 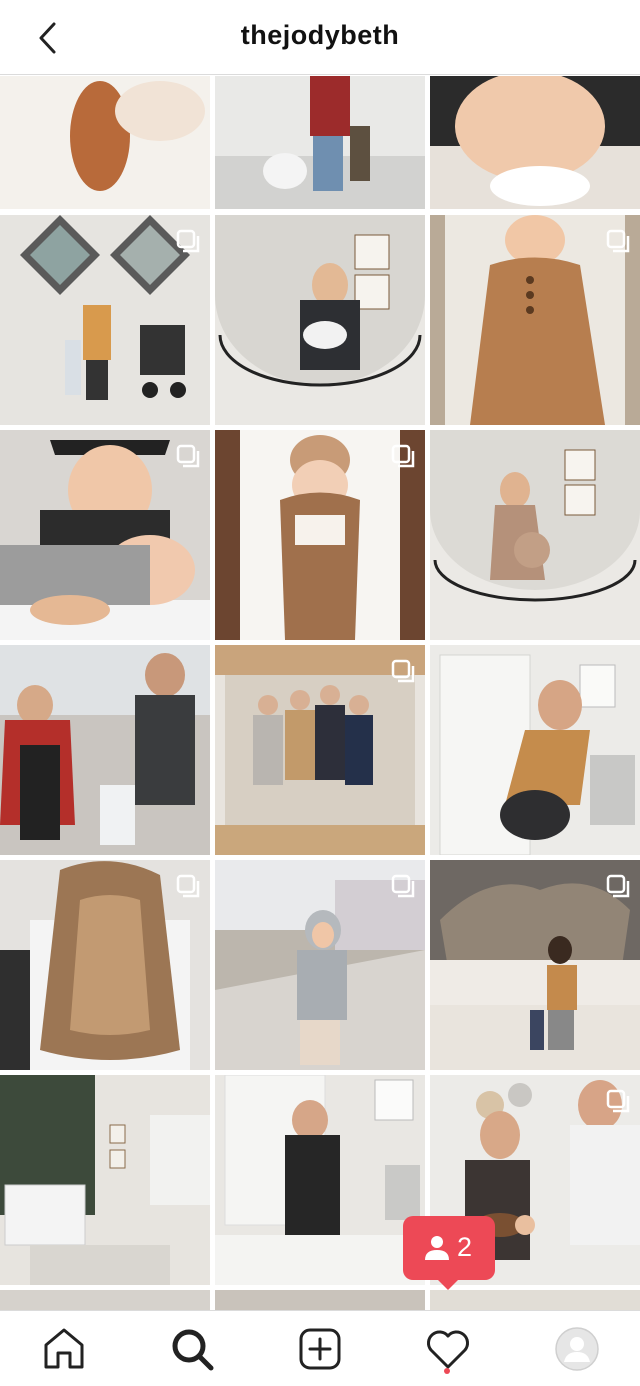 I want to click on activity-indicator-dot, so click(x=447, y=1371).